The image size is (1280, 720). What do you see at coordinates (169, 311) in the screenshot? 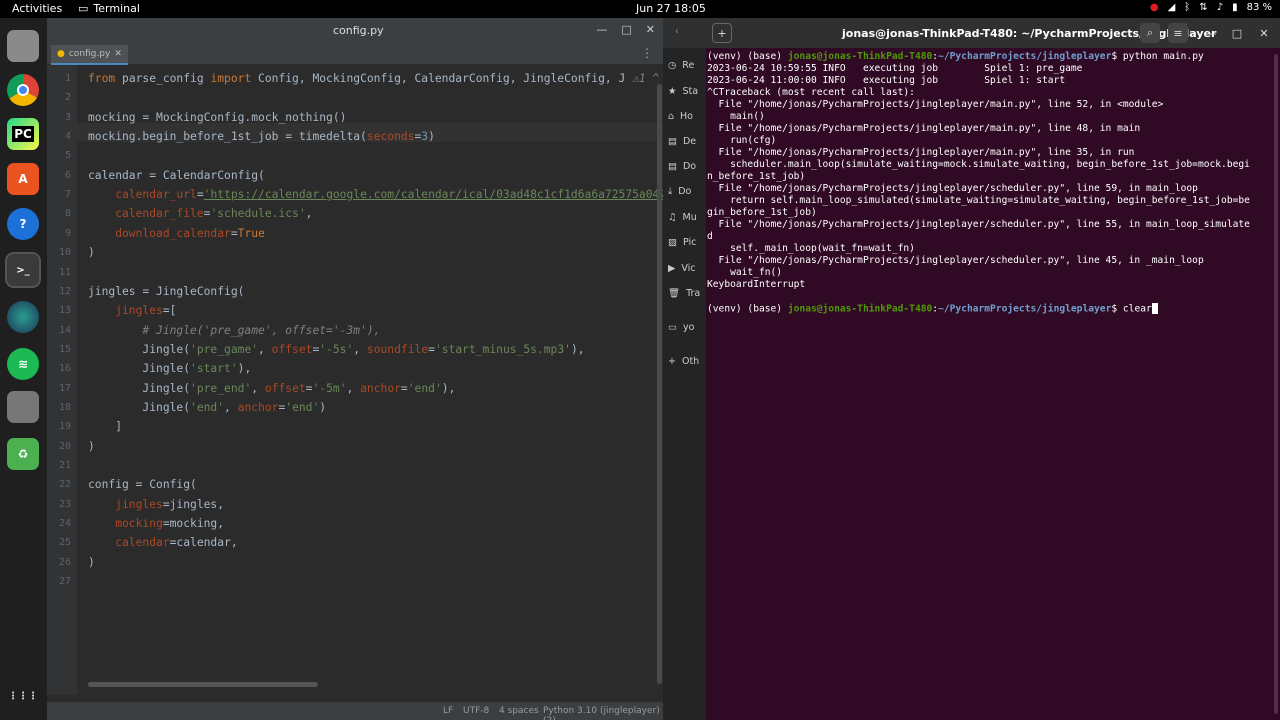
I see `code-token: =[` at bounding box center [169, 311].